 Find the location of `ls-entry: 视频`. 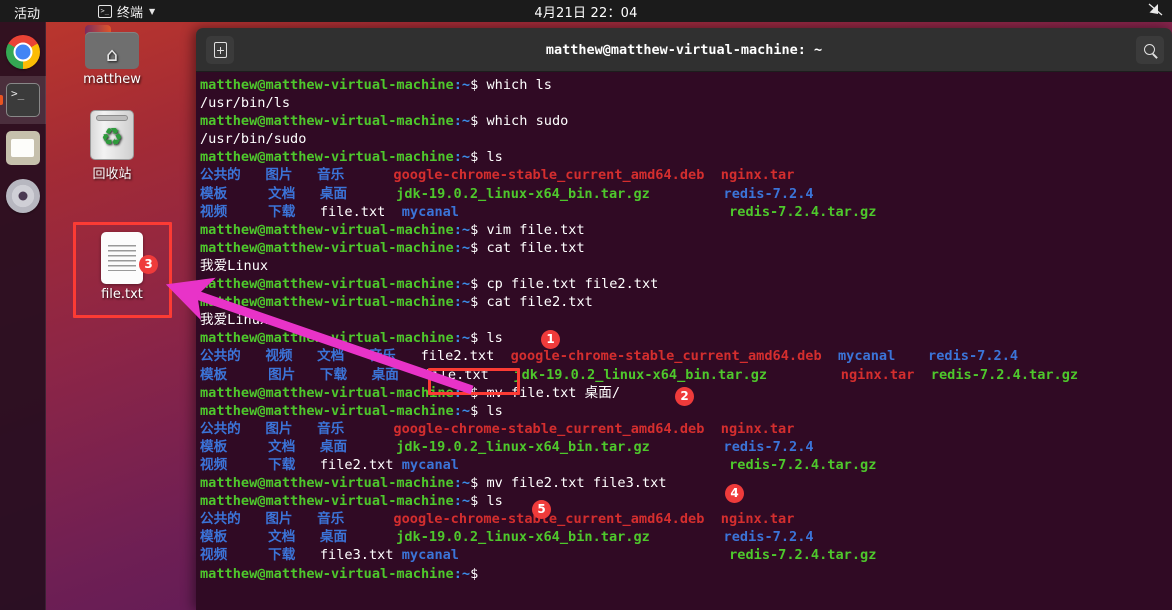

ls-entry: 视频 is located at coordinates (291, 356).